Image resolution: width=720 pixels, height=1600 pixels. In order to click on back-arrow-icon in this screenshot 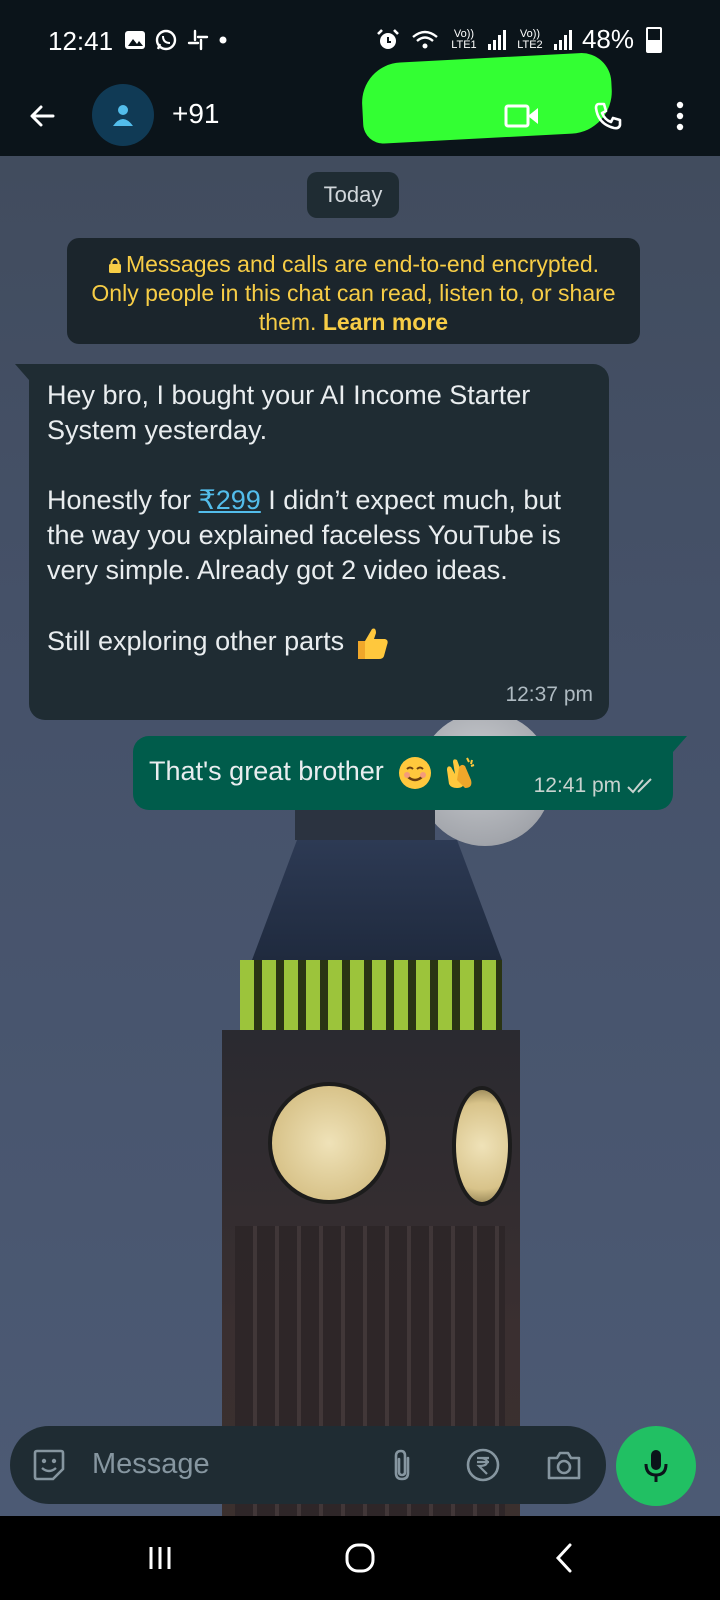, I will do `click(42, 116)`.